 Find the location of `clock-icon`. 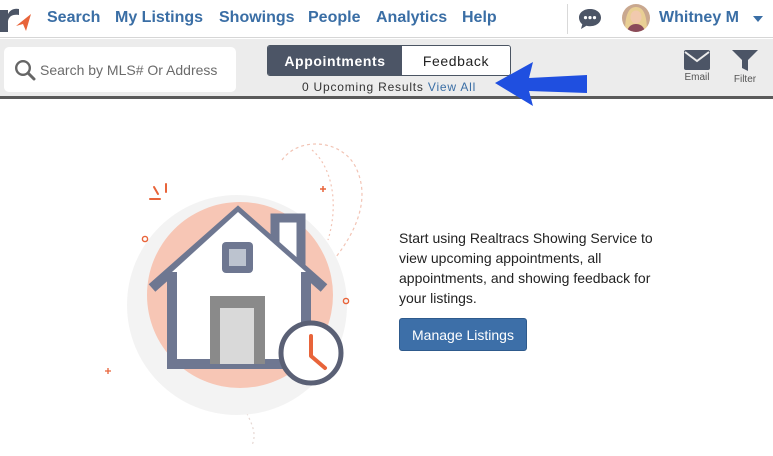

clock-icon is located at coordinates (311, 353).